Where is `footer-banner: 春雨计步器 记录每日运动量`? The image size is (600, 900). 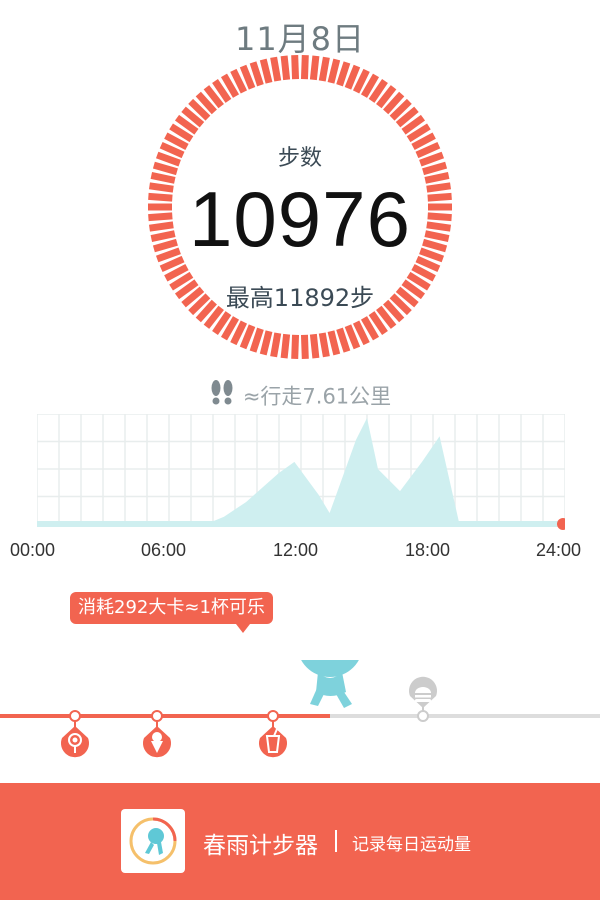 footer-banner: 春雨计步器 记录每日运动量 is located at coordinates (300, 841).